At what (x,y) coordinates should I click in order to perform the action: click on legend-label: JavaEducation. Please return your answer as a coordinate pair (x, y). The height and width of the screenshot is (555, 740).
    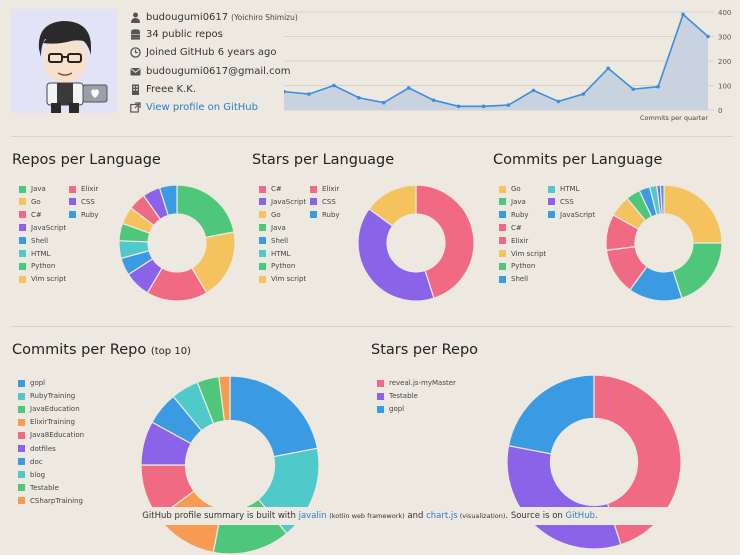
    Looking at the image, I should click on (55, 409).